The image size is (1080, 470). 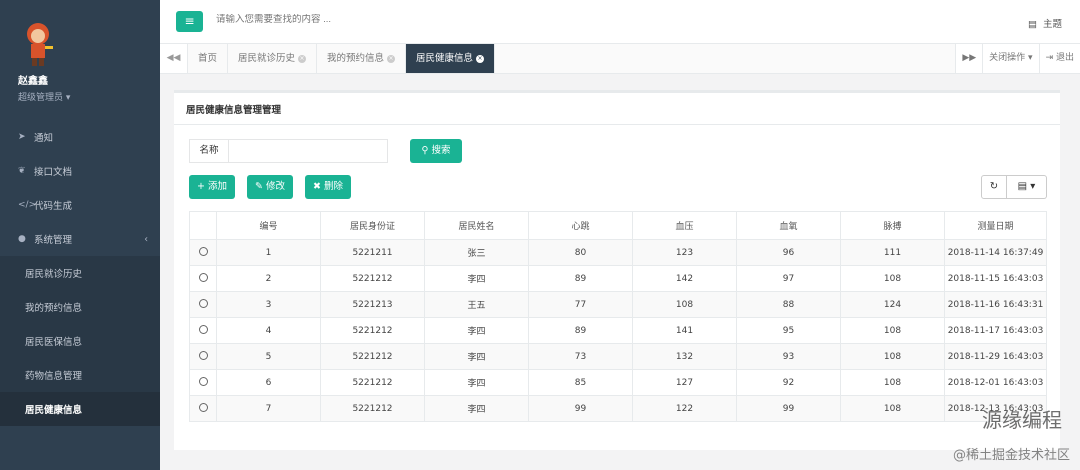 I want to click on column-header: 血氧, so click(x=788, y=225).